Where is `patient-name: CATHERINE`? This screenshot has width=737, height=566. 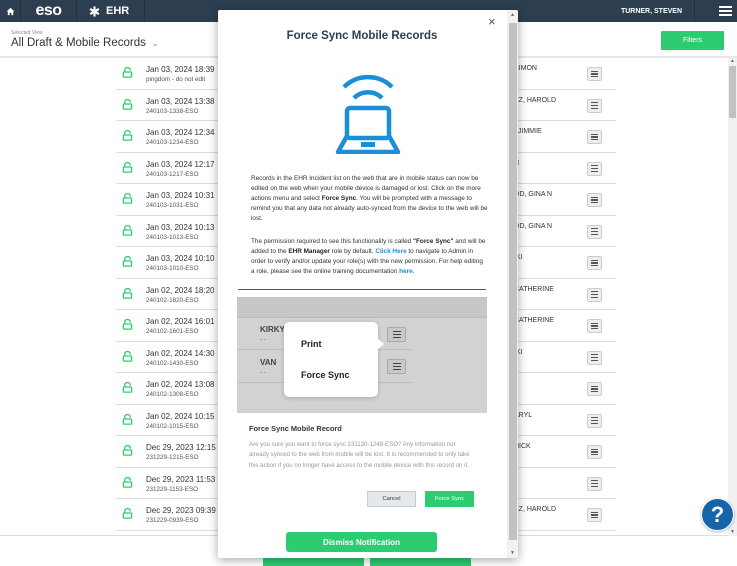 patient-name: CATHERINE is located at coordinates (534, 320).